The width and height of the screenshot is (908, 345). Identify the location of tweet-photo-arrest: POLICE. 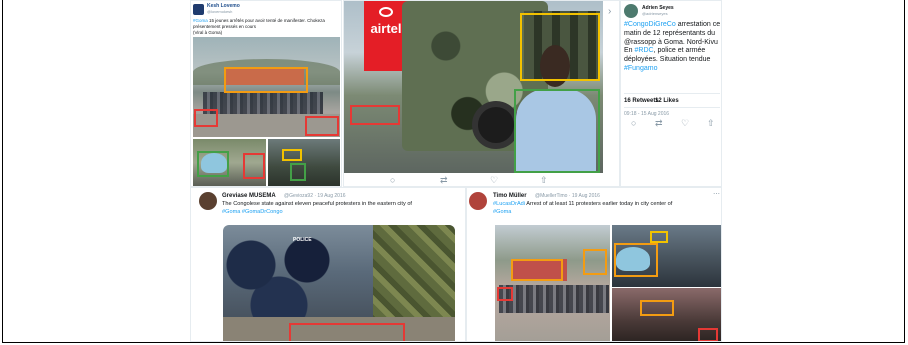
(339, 283).